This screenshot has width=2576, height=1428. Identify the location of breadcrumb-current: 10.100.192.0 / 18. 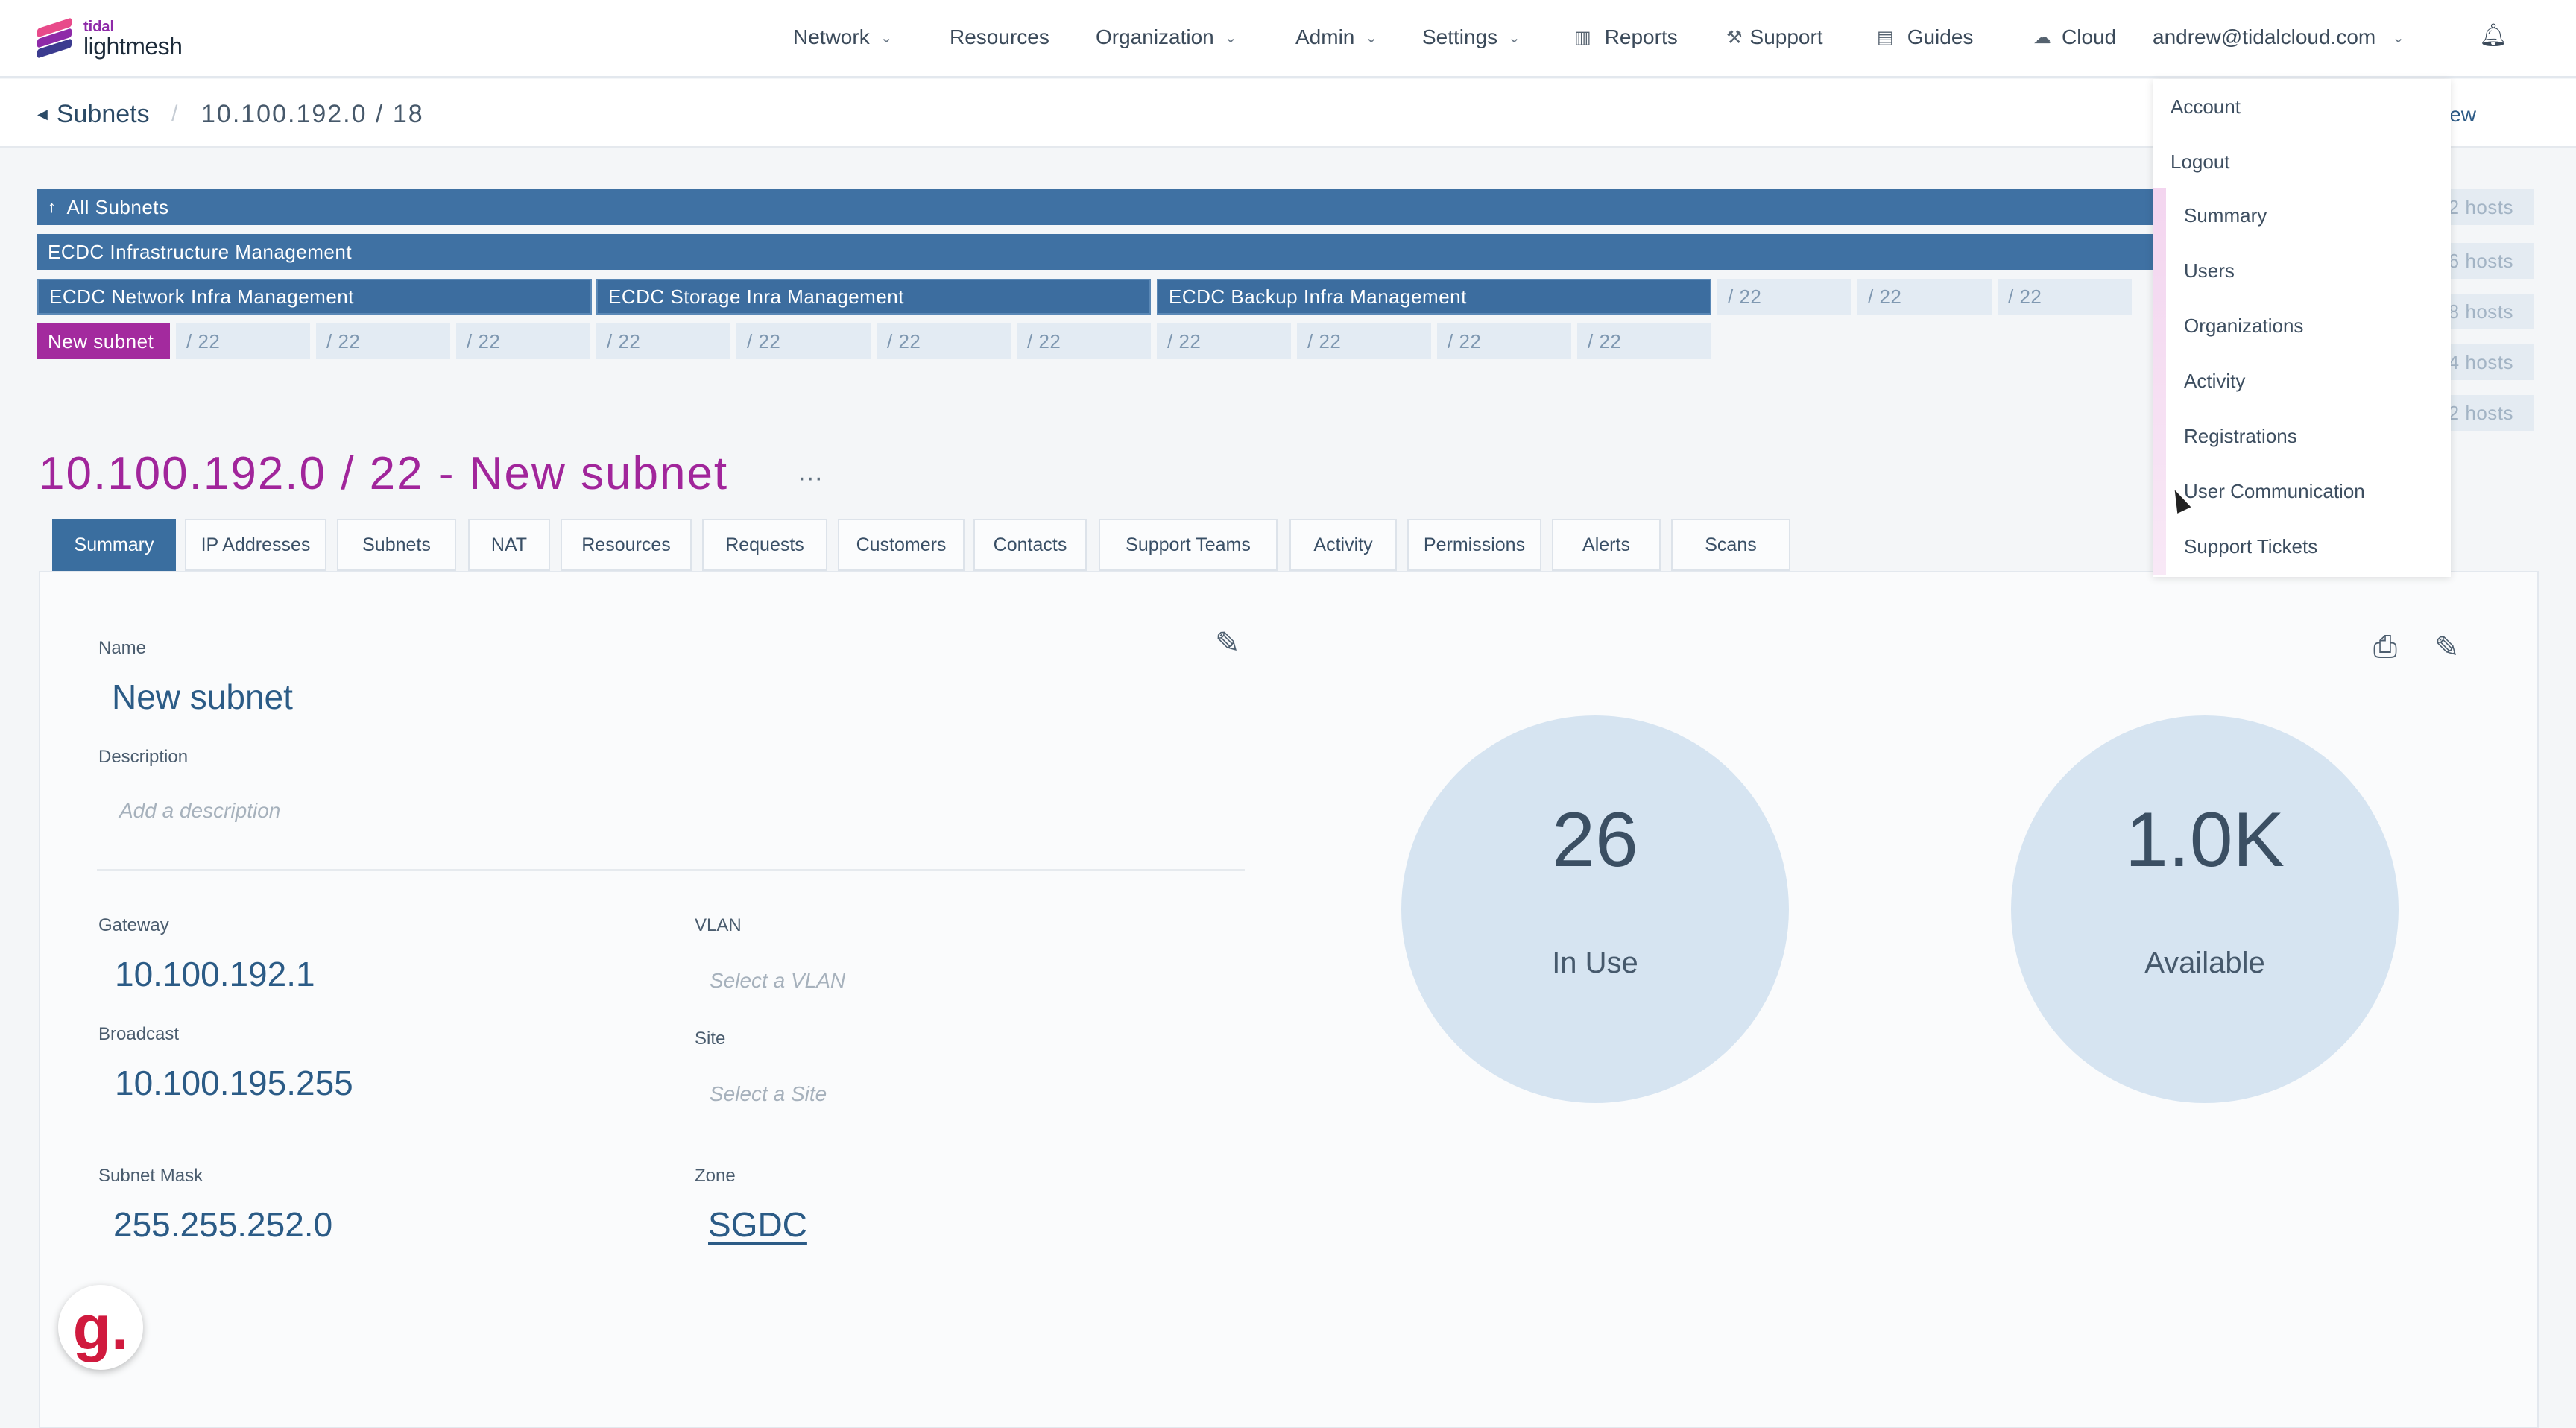
(312, 114).